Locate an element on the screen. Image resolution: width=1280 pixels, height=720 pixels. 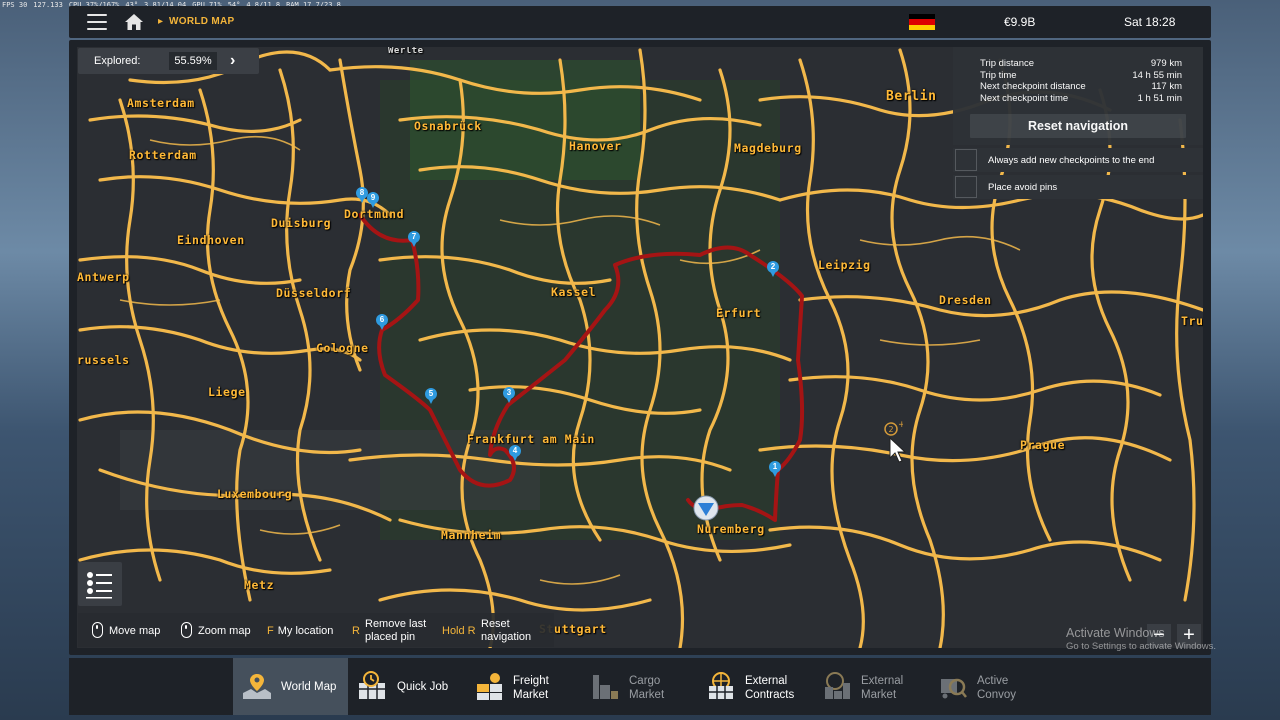
city-label: Cologne is located at coordinates (342, 348).